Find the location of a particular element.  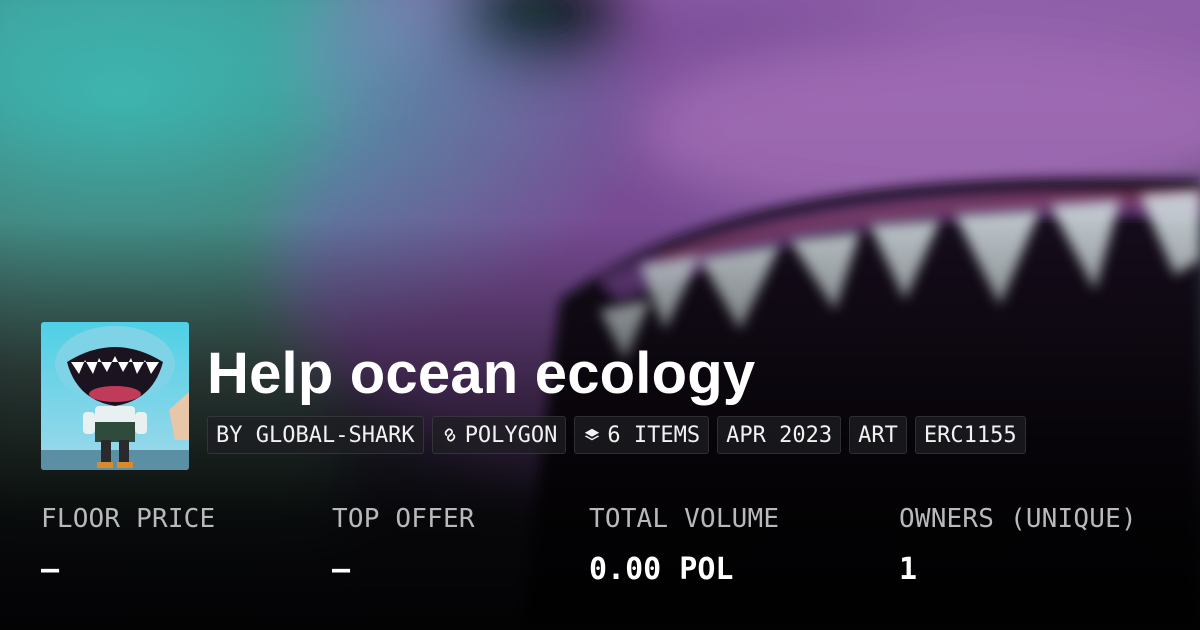

items-count-tag: 6 ITEMS is located at coordinates (642, 435).